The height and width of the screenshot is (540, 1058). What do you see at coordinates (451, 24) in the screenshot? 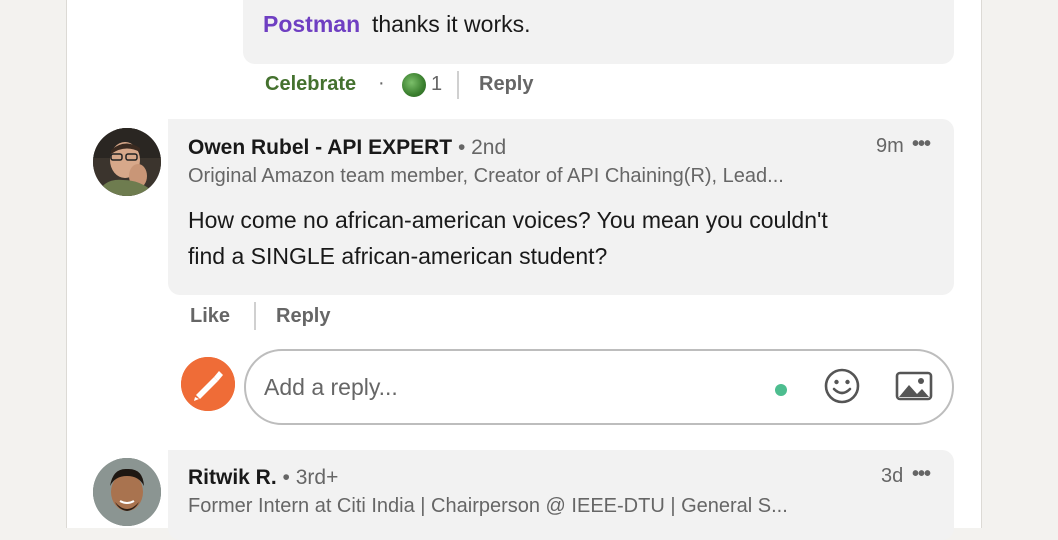
I see `reply-text: thanks it works.` at bounding box center [451, 24].